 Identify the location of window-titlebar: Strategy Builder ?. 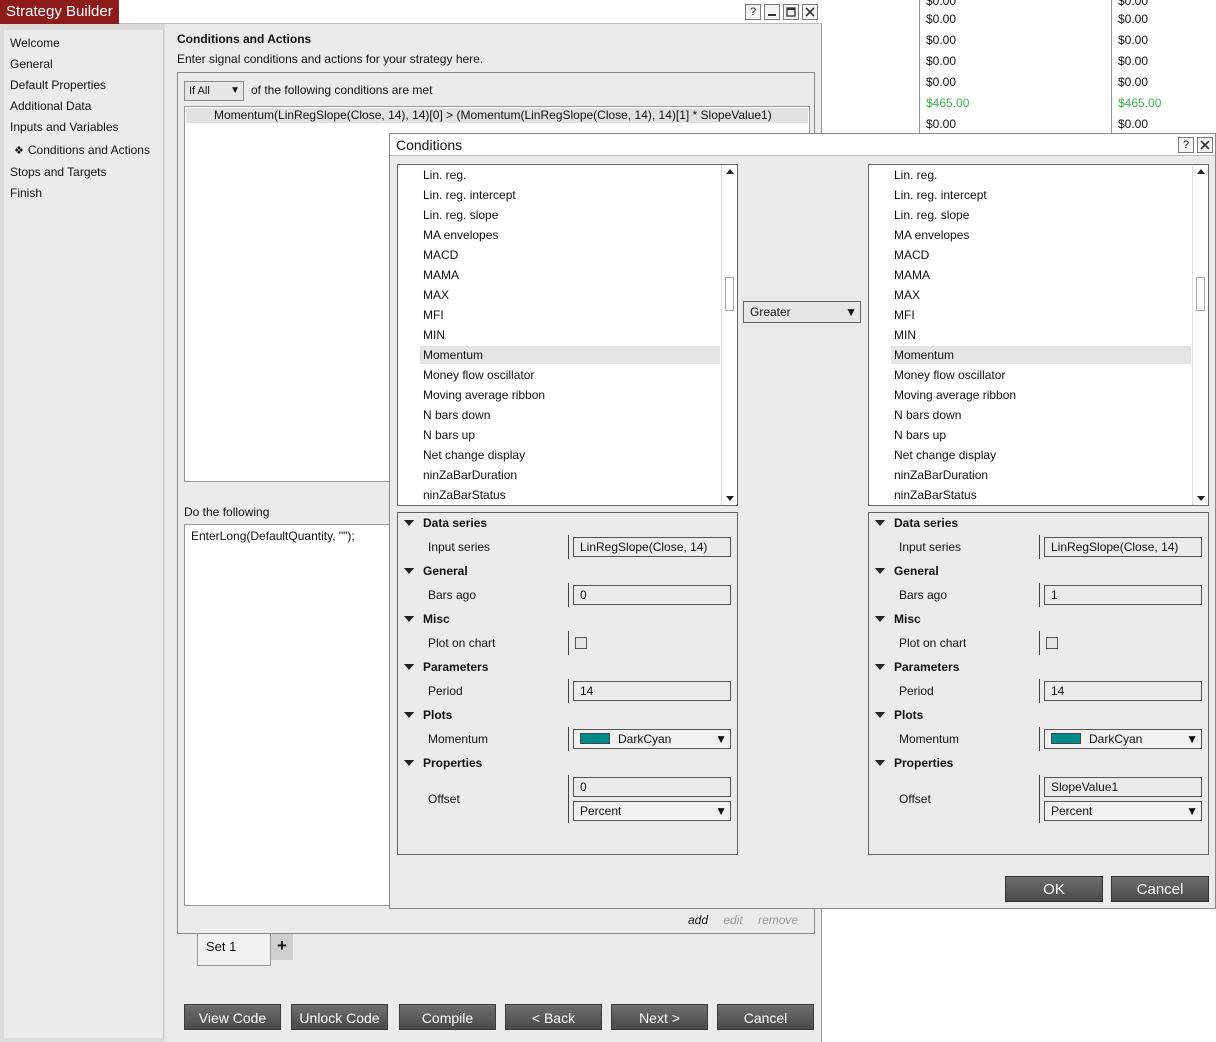
(411, 12).